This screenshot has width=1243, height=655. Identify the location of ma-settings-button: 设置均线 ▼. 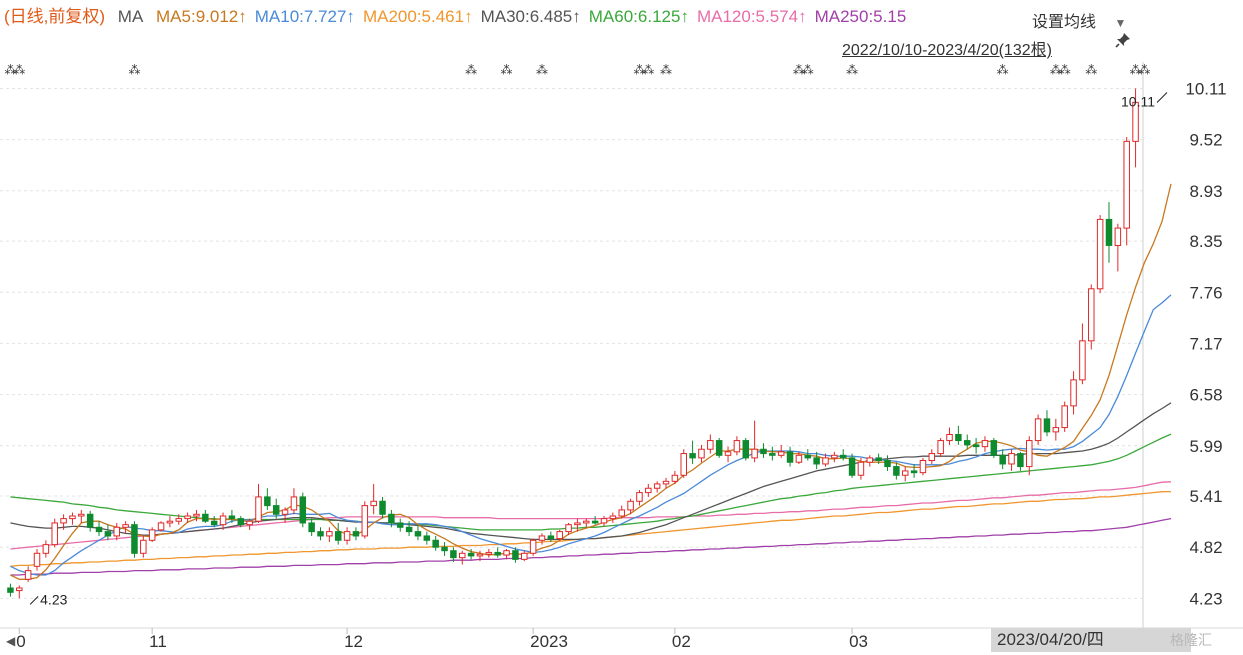
(1079, 20).